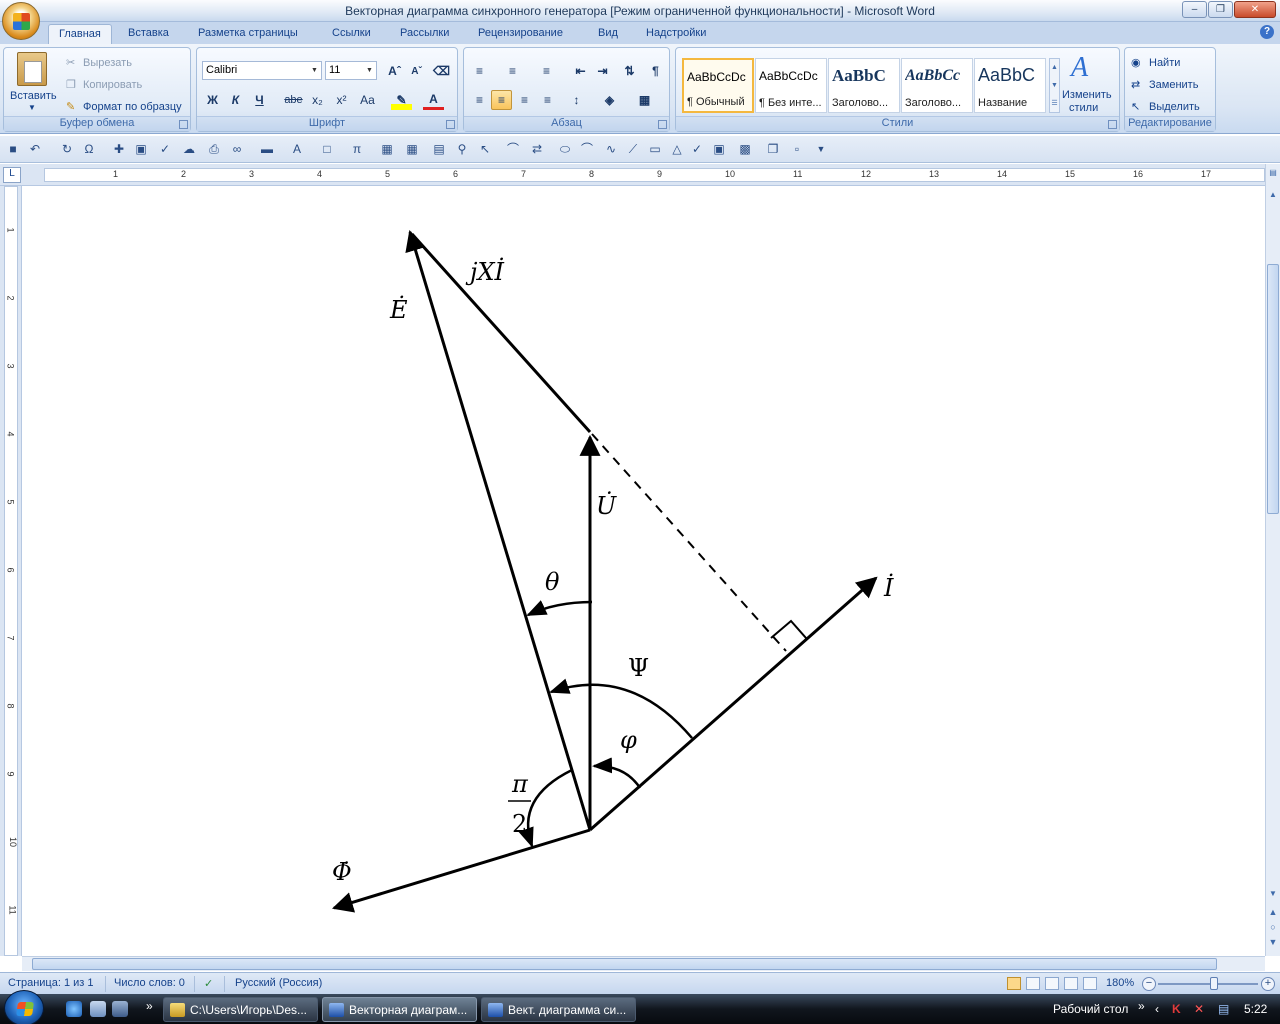  Describe the element at coordinates (412, 149) in the screenshot. I see `ungroup-icon: ▦` at that location.